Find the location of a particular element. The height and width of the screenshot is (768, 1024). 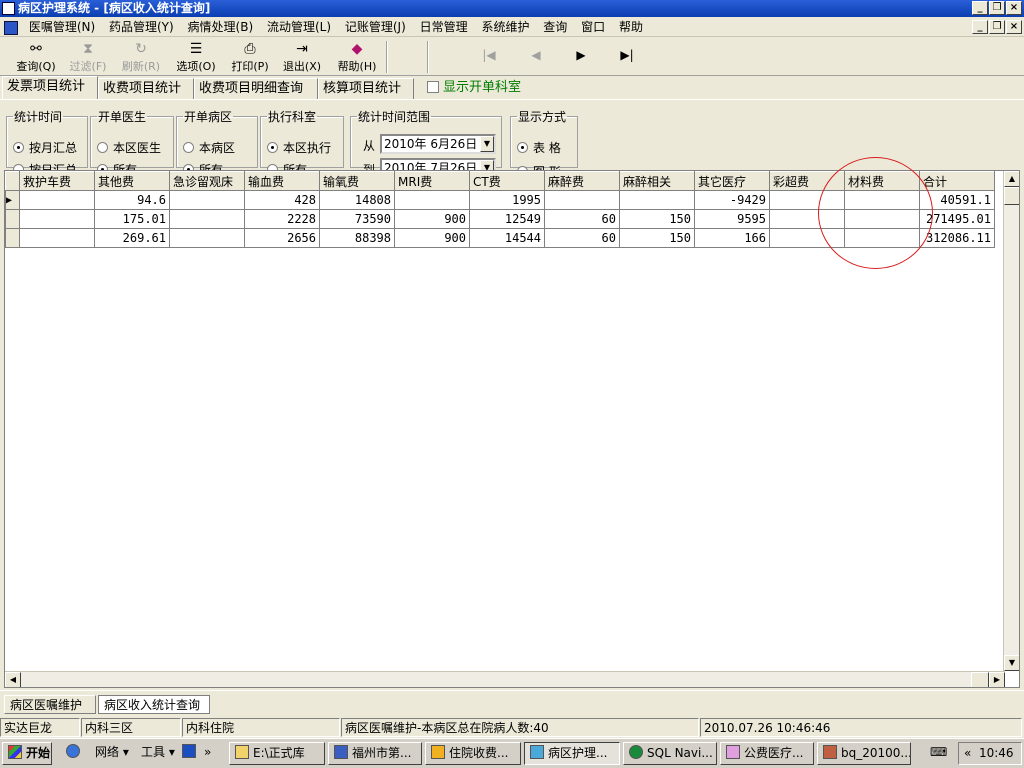

keyboard-icon: ⌨ is located at coordinates (940, 753).